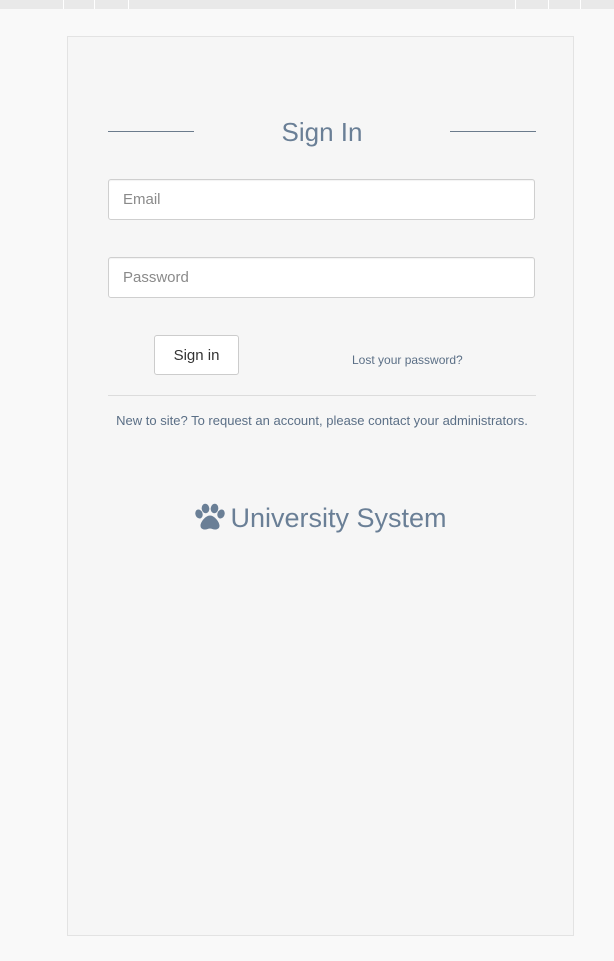 This screenshot has height=961, width=614. Describe the element at coordinates (493, 131) in the screenshot. I see `heading-rule-right` at that location.